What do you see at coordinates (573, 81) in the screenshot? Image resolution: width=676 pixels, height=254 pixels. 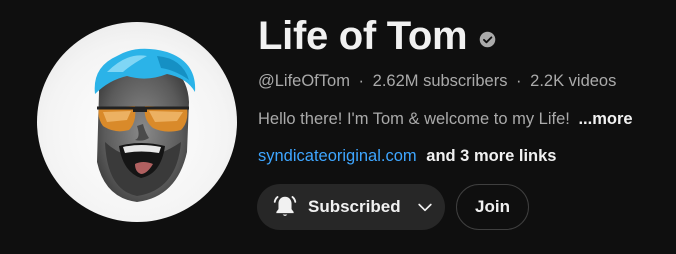 I see `video-count: 2.2K videos` at bounding box center [573, 81].